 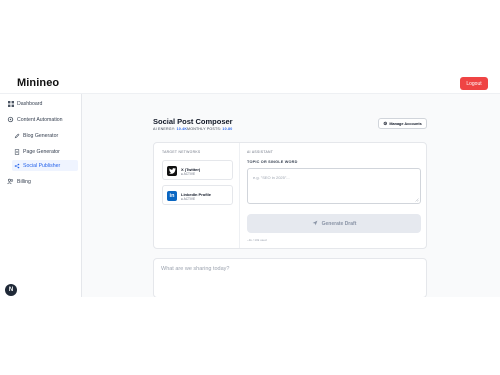 I want to click on topic-label: TOPIC OR SINGLE WORD, so click(x=272, y=162).